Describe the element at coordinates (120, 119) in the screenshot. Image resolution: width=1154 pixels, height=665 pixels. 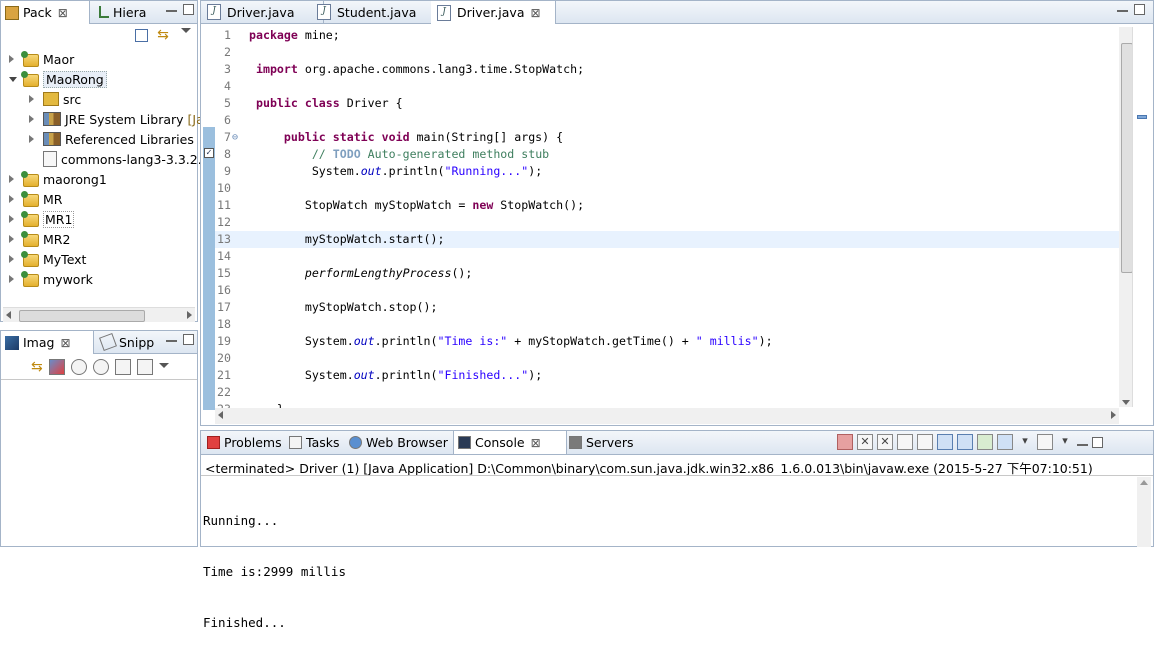
I see `tree-item-jre-library: JRE System Library [Jav` at that location.